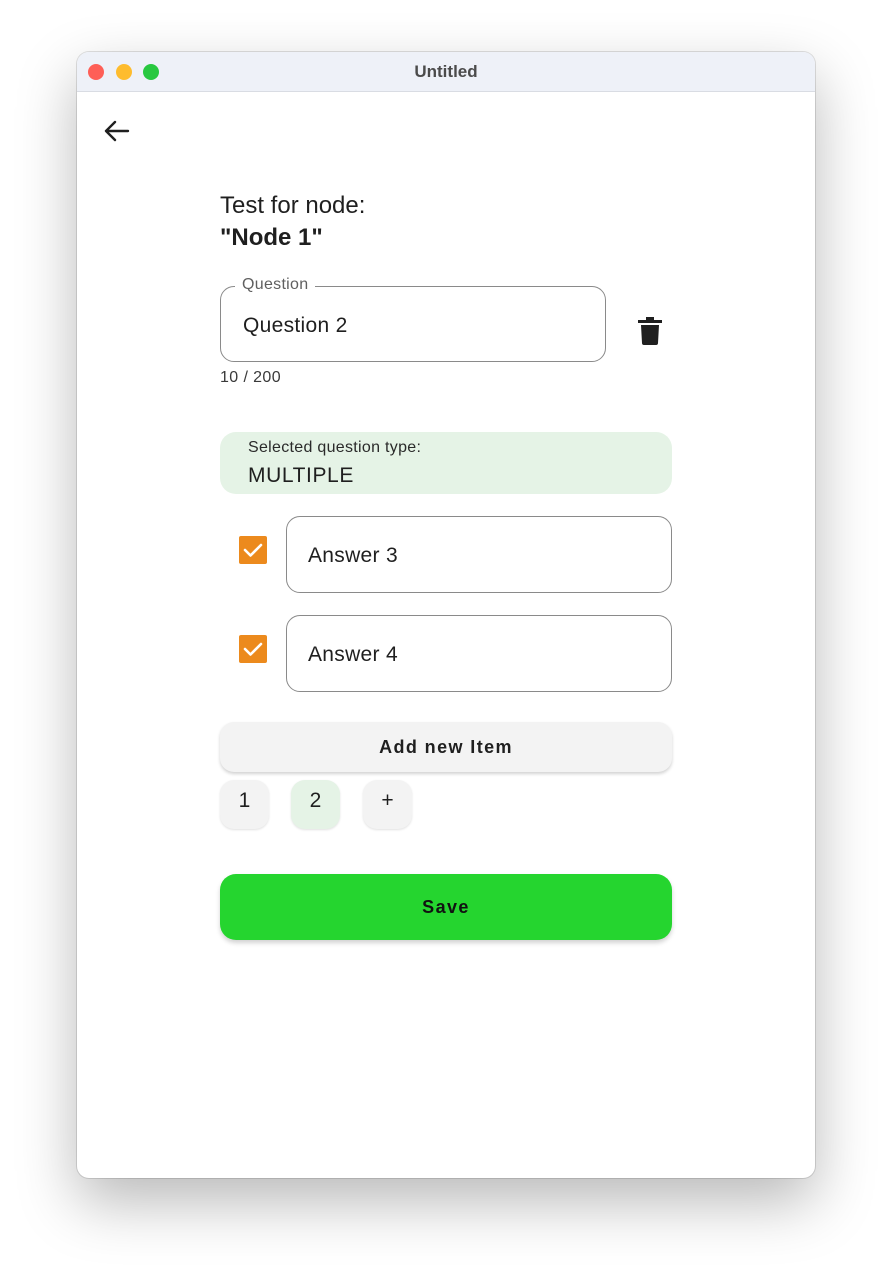 This screenshot has height=1280, width=892. Describe the element at coordinates (387, 804) in the screenshot. I see `add-question-button: +` at that location.